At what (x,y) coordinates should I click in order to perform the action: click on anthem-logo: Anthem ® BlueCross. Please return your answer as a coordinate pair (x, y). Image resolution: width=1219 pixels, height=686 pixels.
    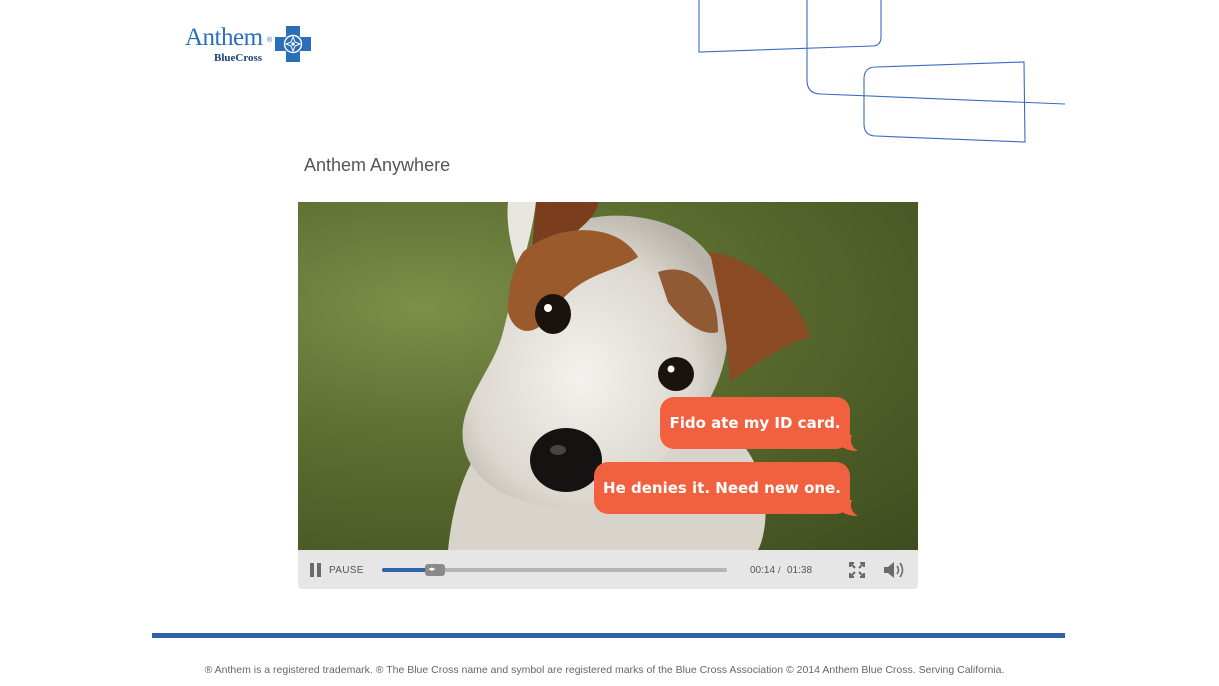
    Looking at the image, I should click on (250, 45).